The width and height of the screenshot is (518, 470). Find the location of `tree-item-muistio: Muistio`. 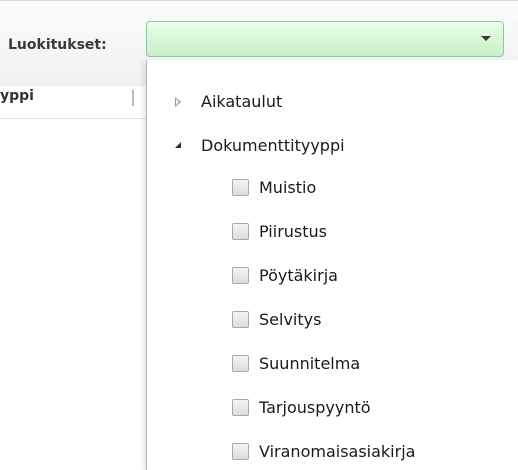

tree-item-muistio: Muistio is located at coordinates (287, 187).